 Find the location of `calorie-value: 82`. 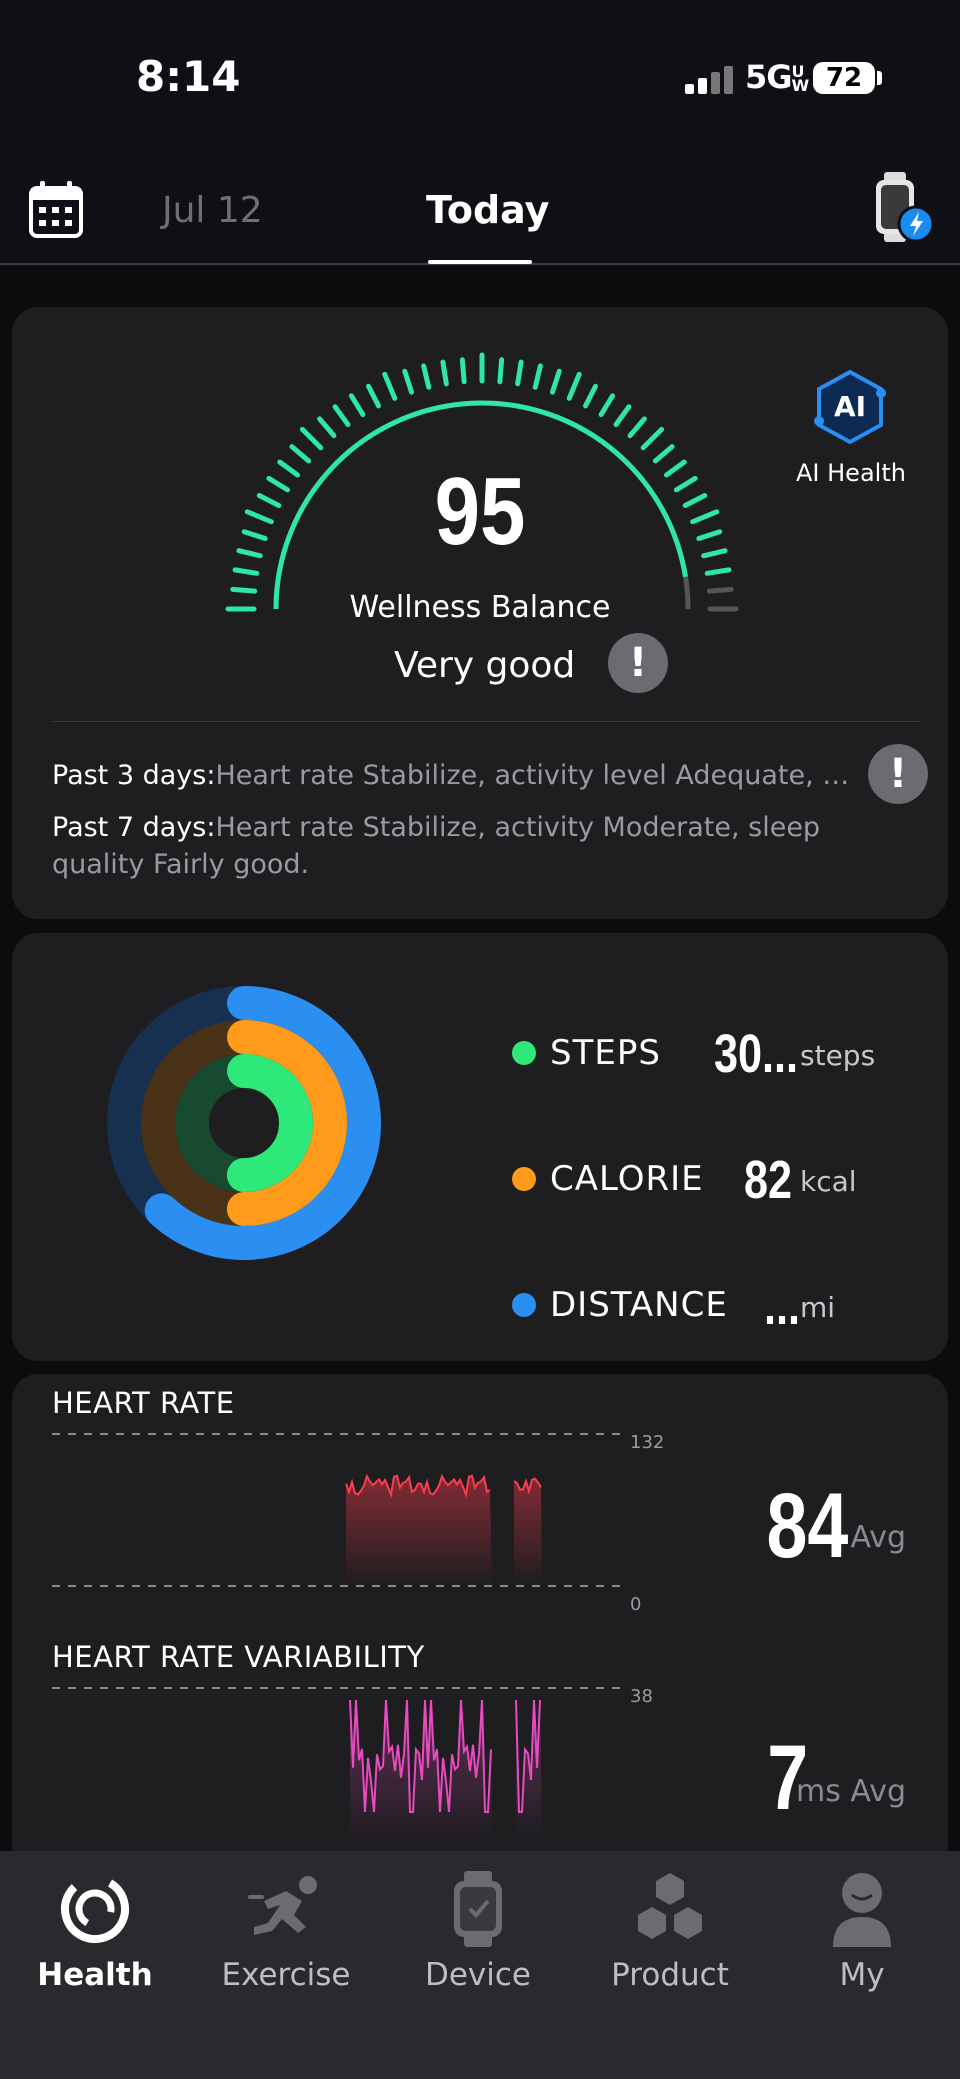

calorie-value: 82 is located at coordinates (768, 1180).